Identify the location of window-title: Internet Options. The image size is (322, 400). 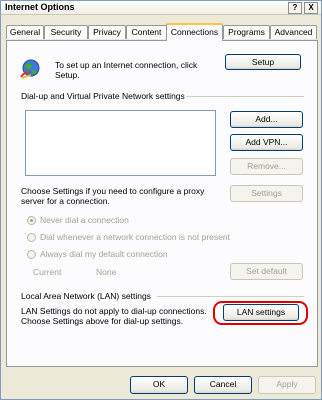
(40, 7).